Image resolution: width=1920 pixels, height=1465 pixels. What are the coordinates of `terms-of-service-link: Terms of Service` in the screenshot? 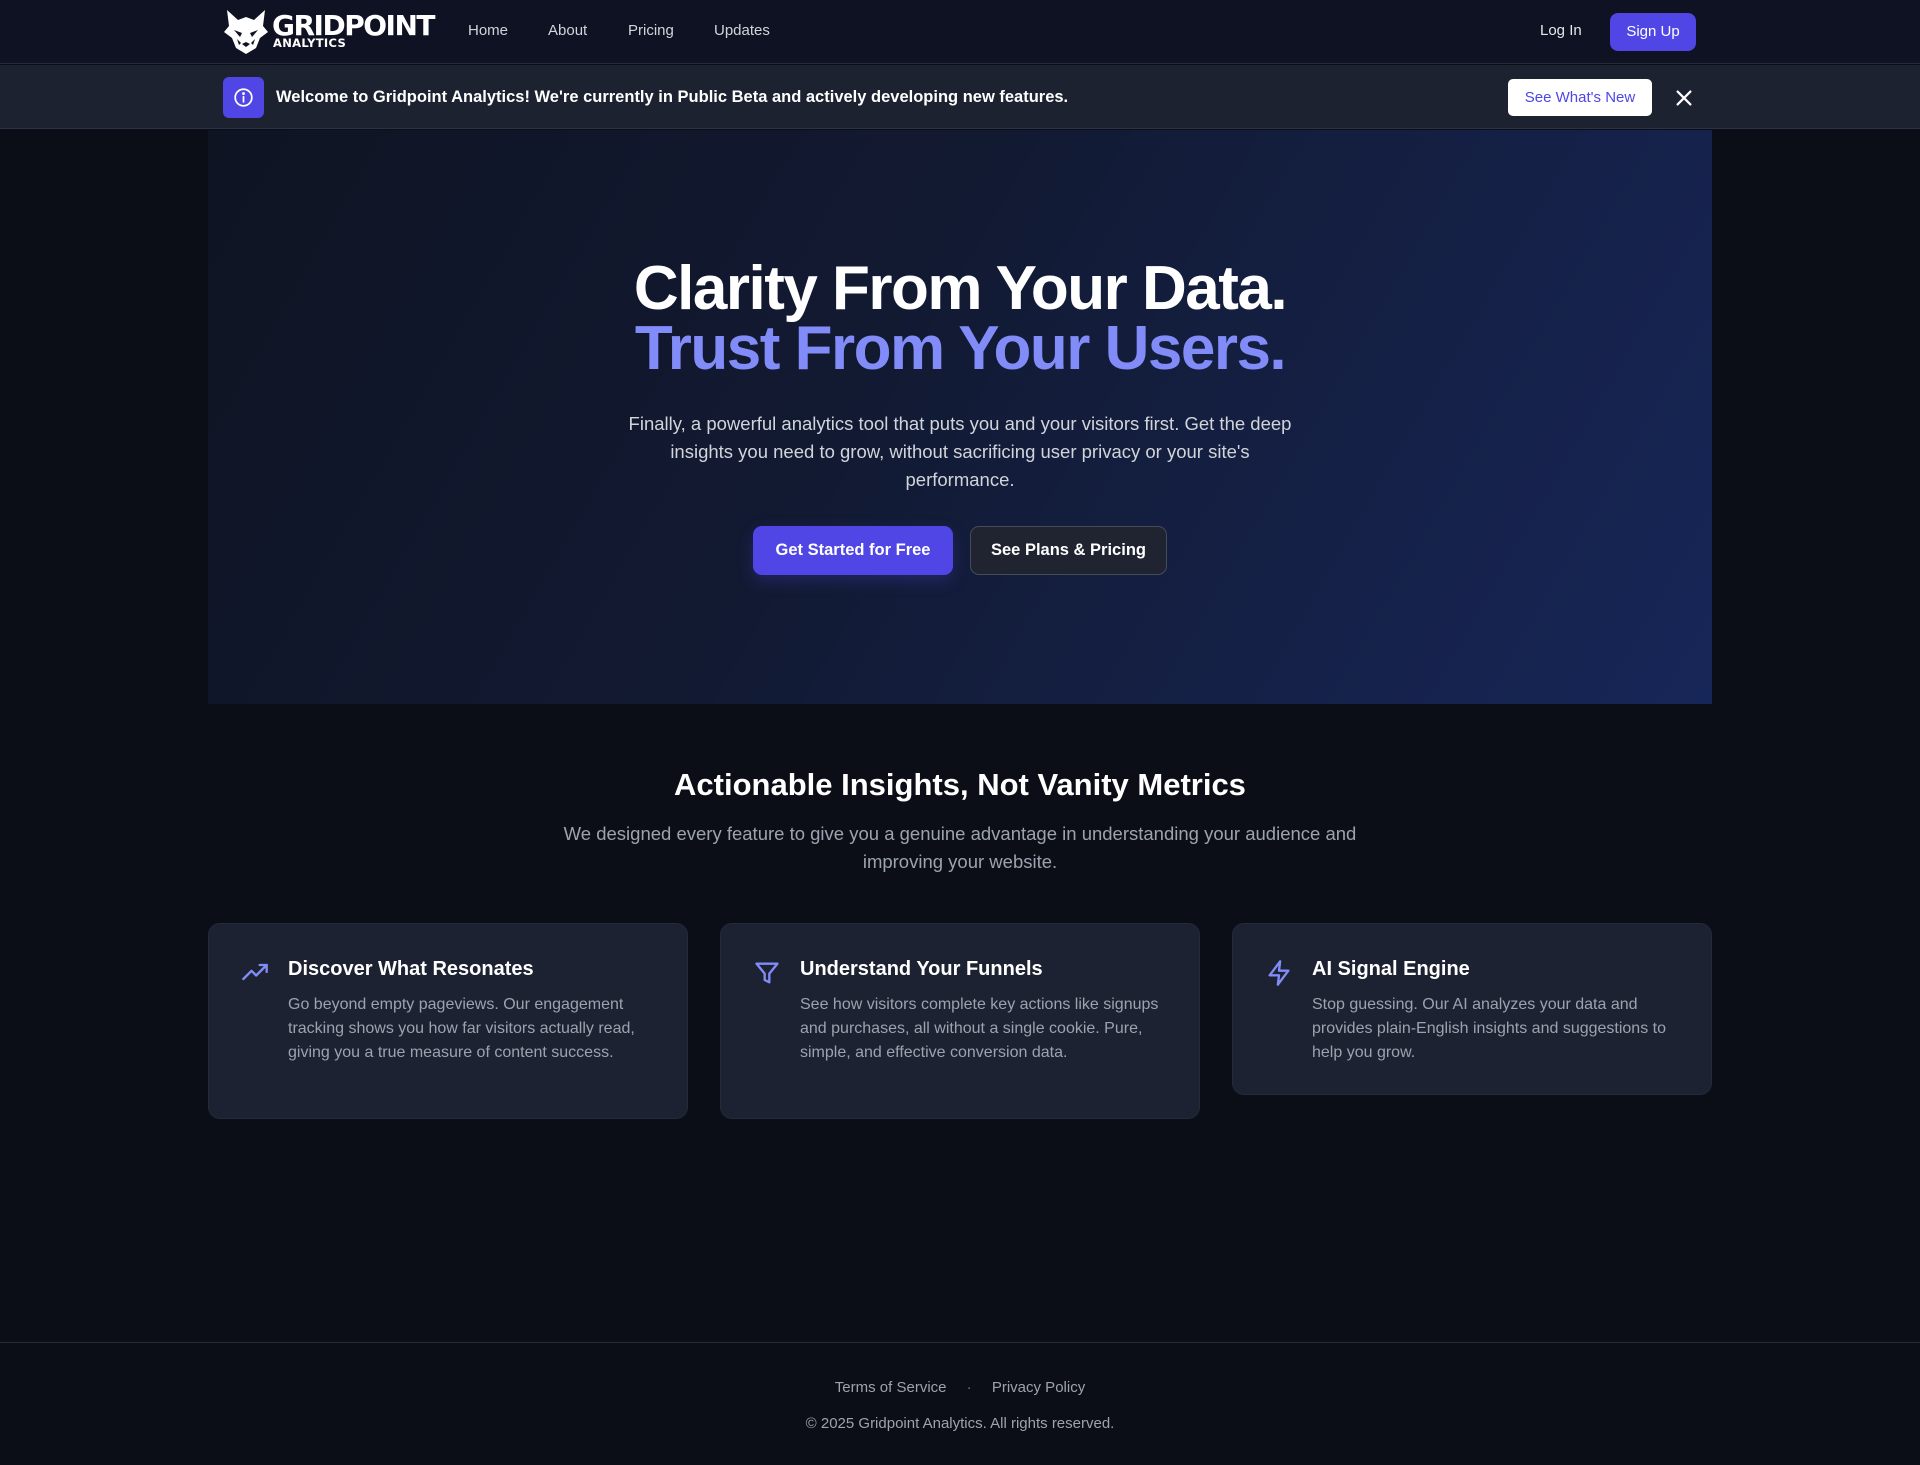 It's located at (891, 1388).